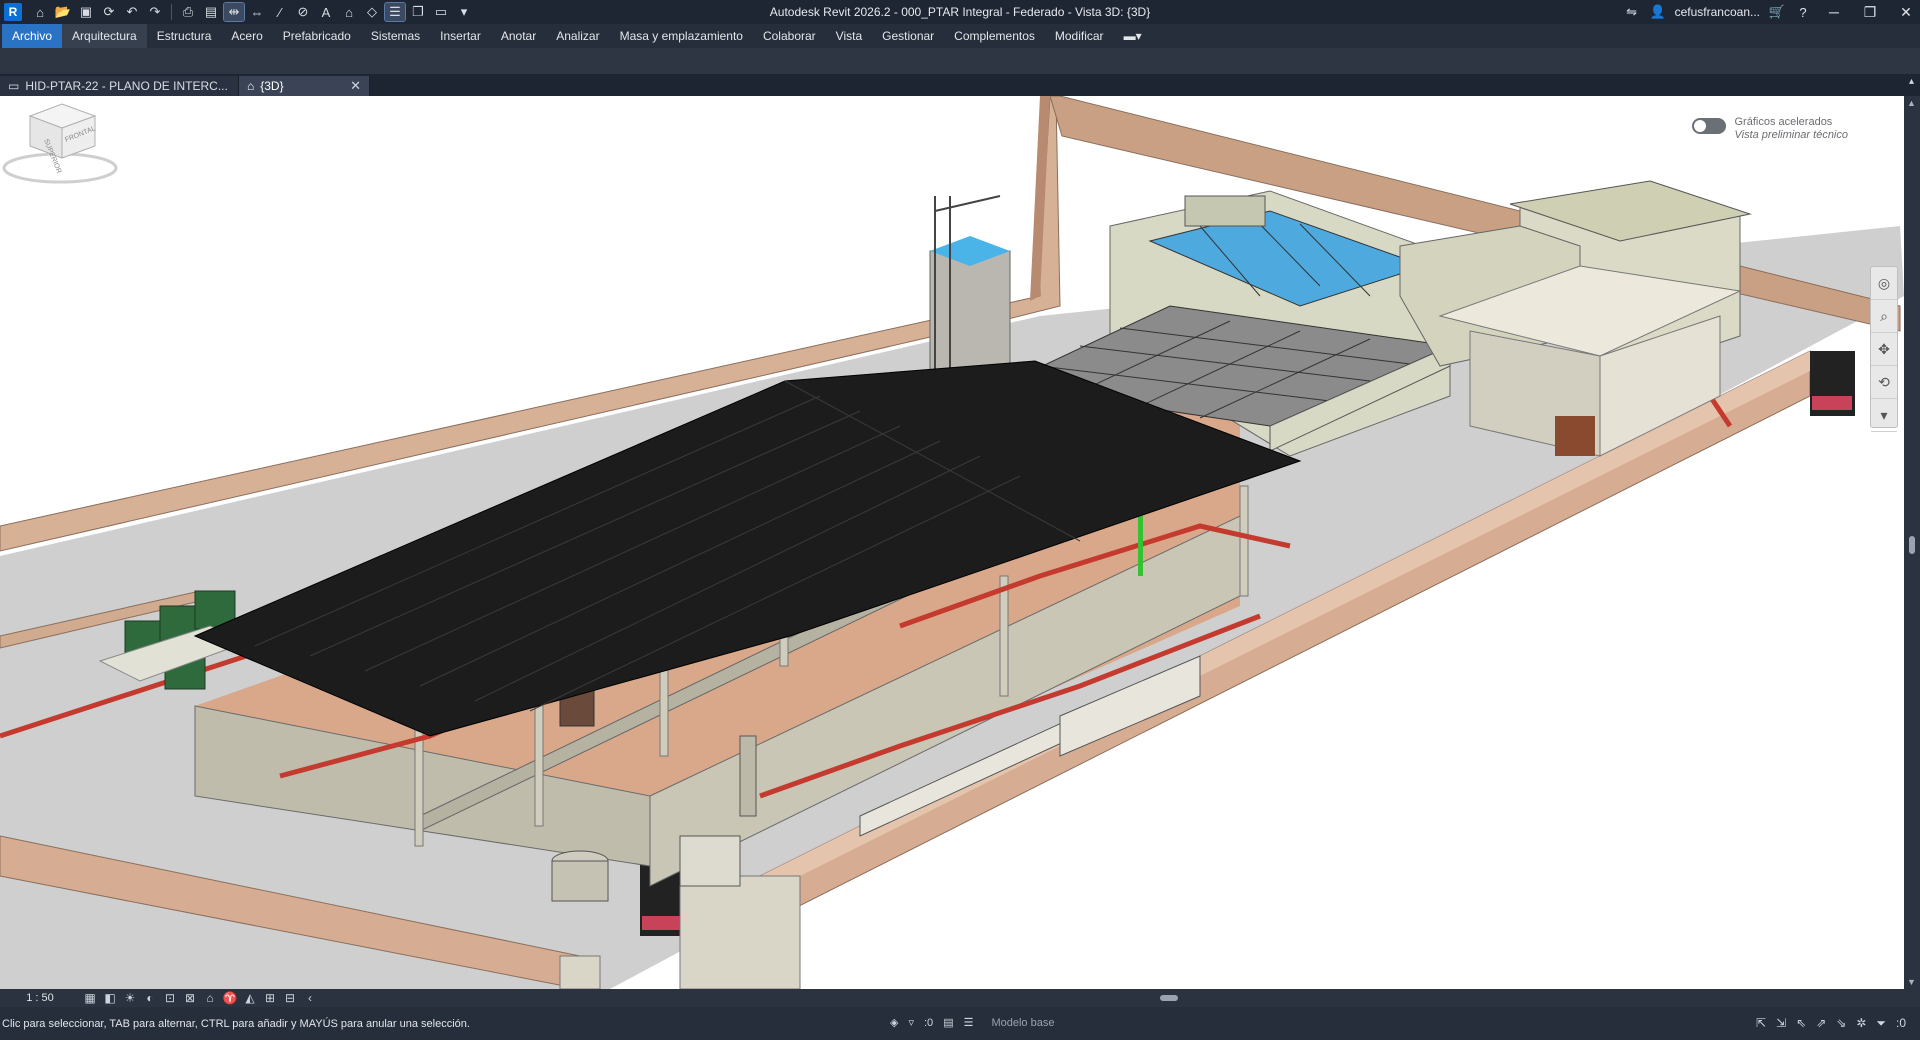 The height and width of the screenshot is (1040, 1920). What do you see at coordinates (1777, 12) in the screenshot?
I see `cart-icon: 🛒` at bounding box center [1777, 12].